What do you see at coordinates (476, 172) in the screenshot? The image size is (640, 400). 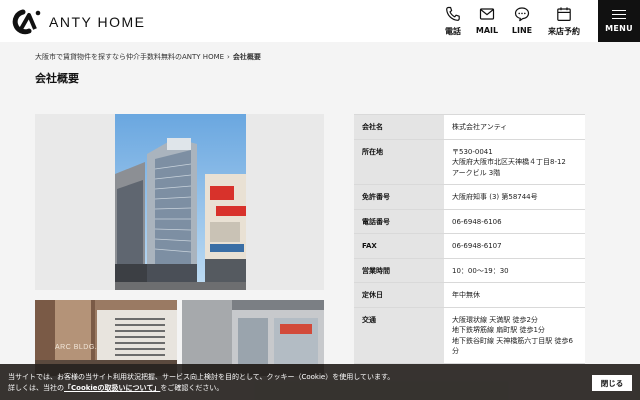 I see `address-line: アークビル 3階` at bounding box center [476, 172].